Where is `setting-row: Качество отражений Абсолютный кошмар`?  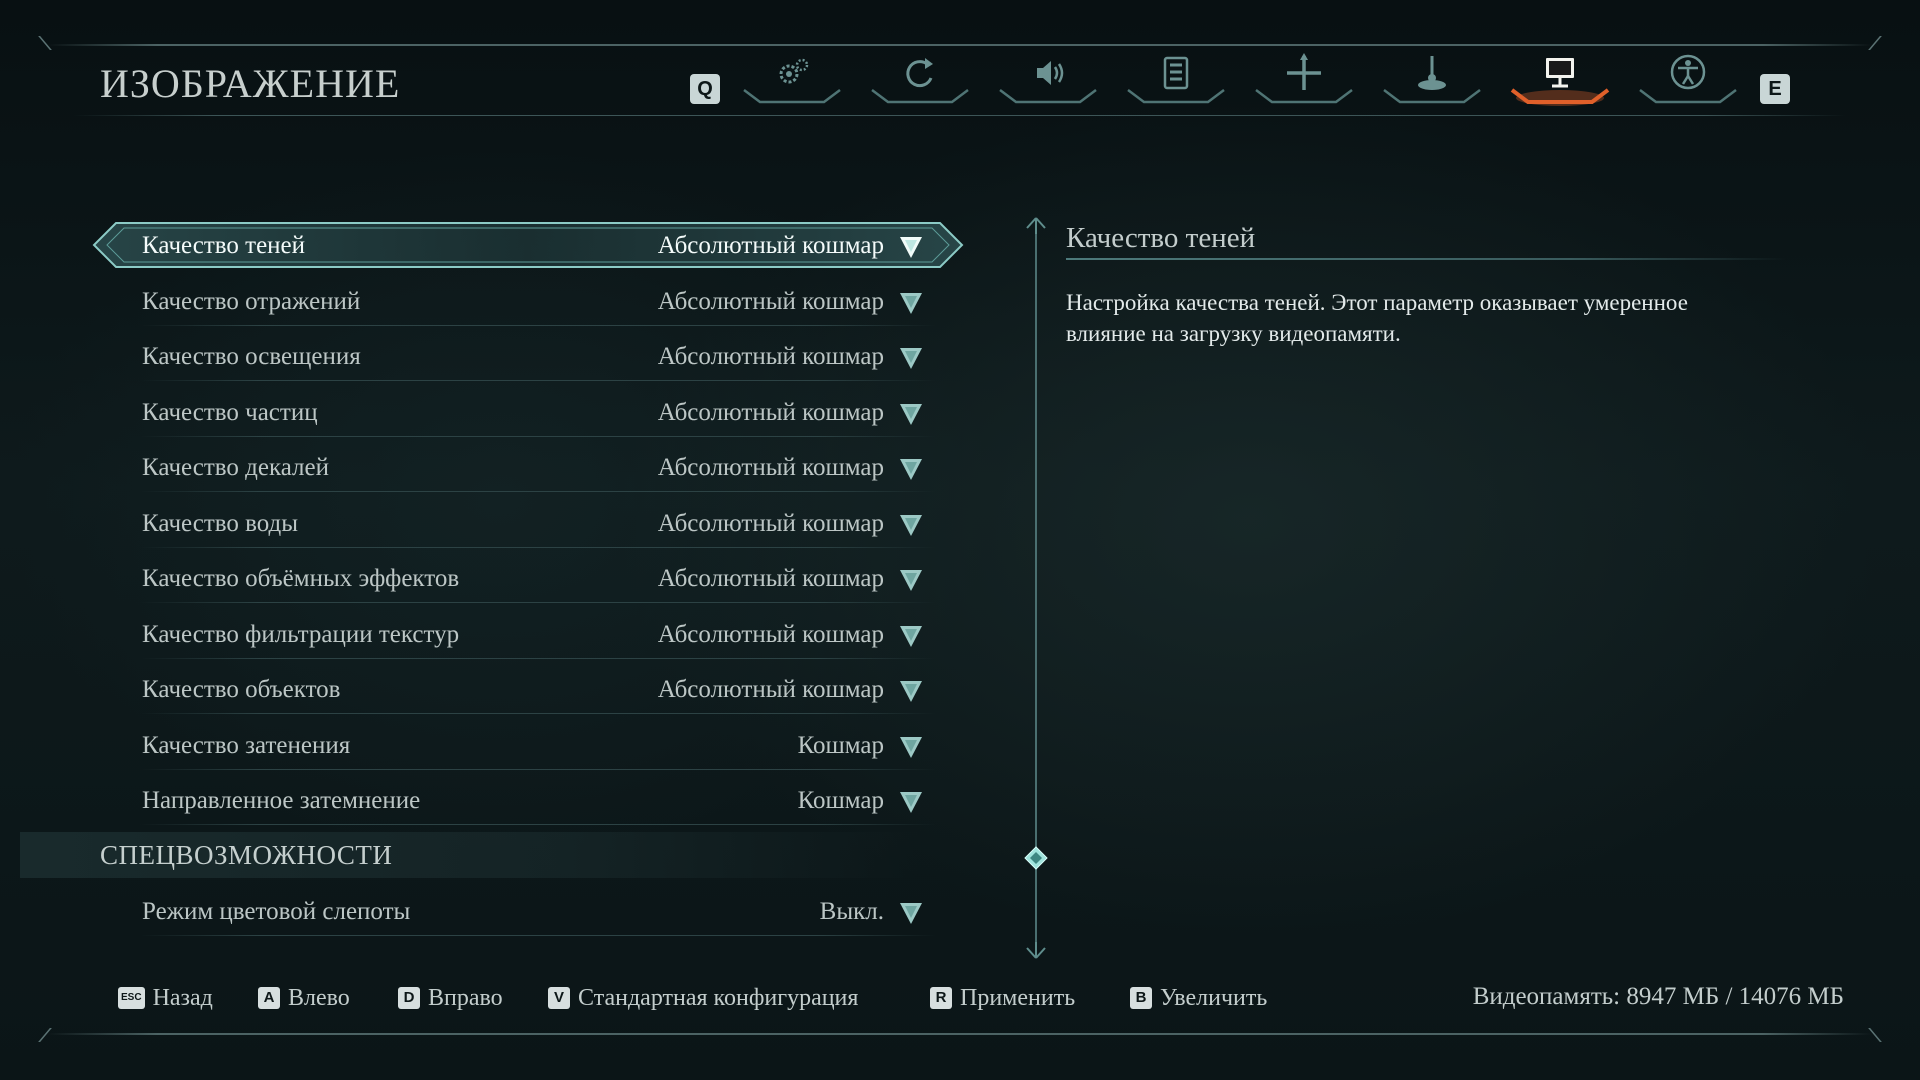 setting-row: Качество отражений Абсолютный кошмар is located at coordinates (538, 302).